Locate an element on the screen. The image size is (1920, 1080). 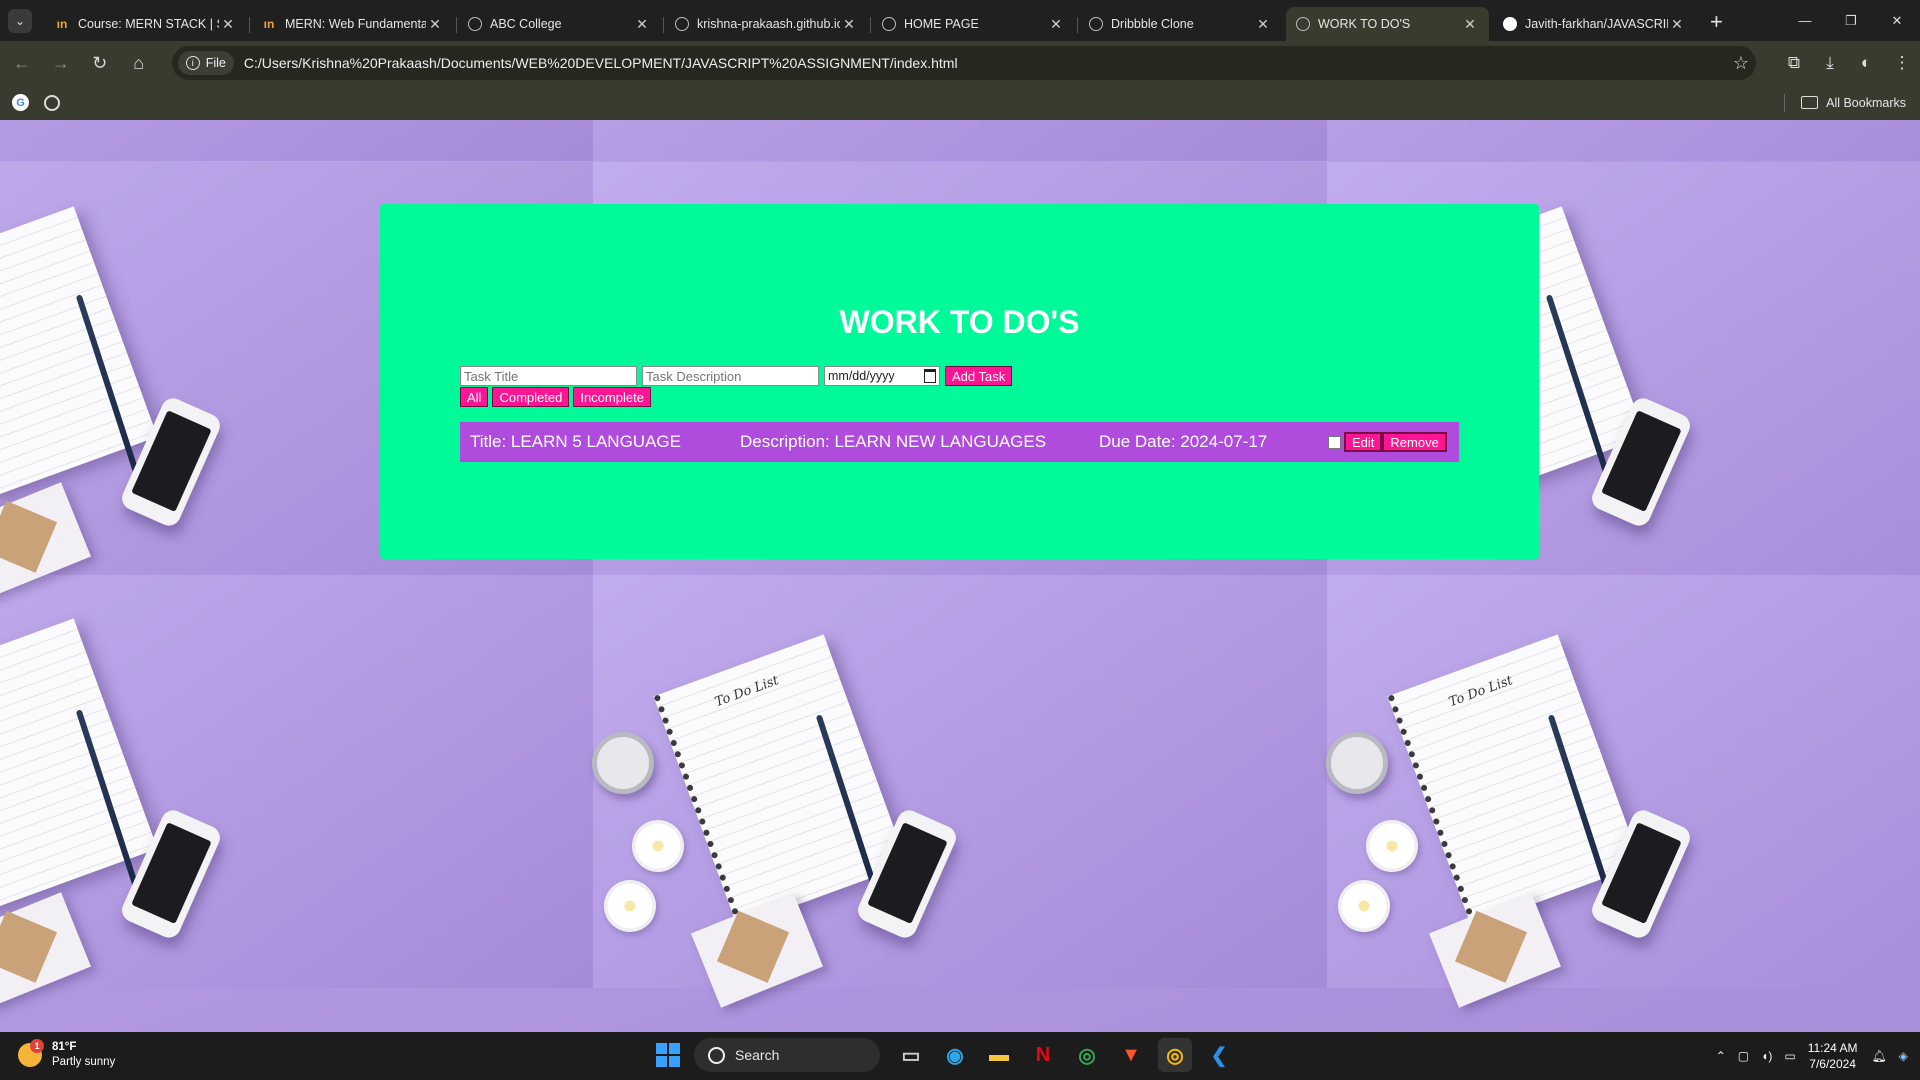
copilot-icon: ◈ is located at coordinates (1903, 1056).